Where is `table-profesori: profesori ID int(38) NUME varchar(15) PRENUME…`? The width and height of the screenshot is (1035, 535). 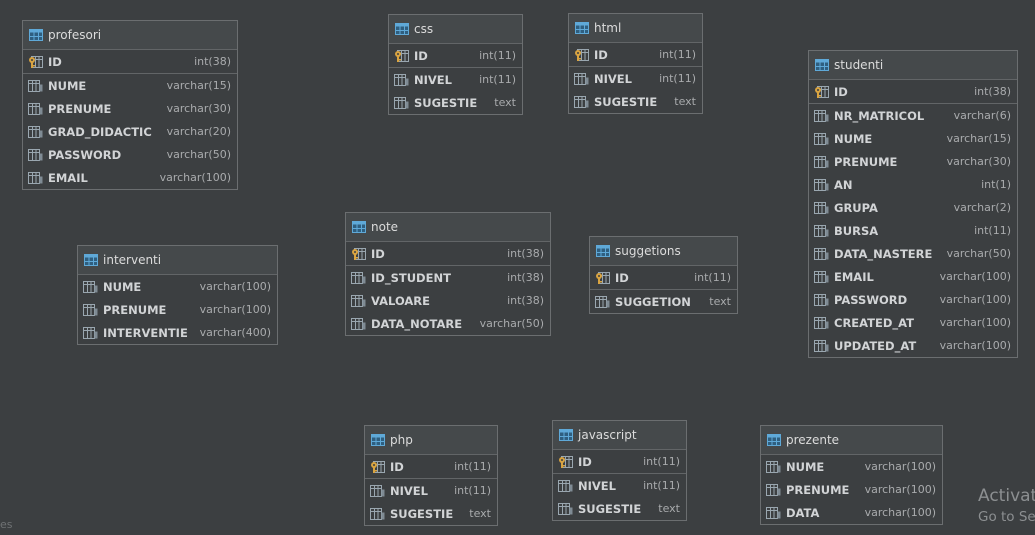 table-profesori: profesori ID int(38) NUME varchar(15) PRENUME… is located at coordinates (130, 105).